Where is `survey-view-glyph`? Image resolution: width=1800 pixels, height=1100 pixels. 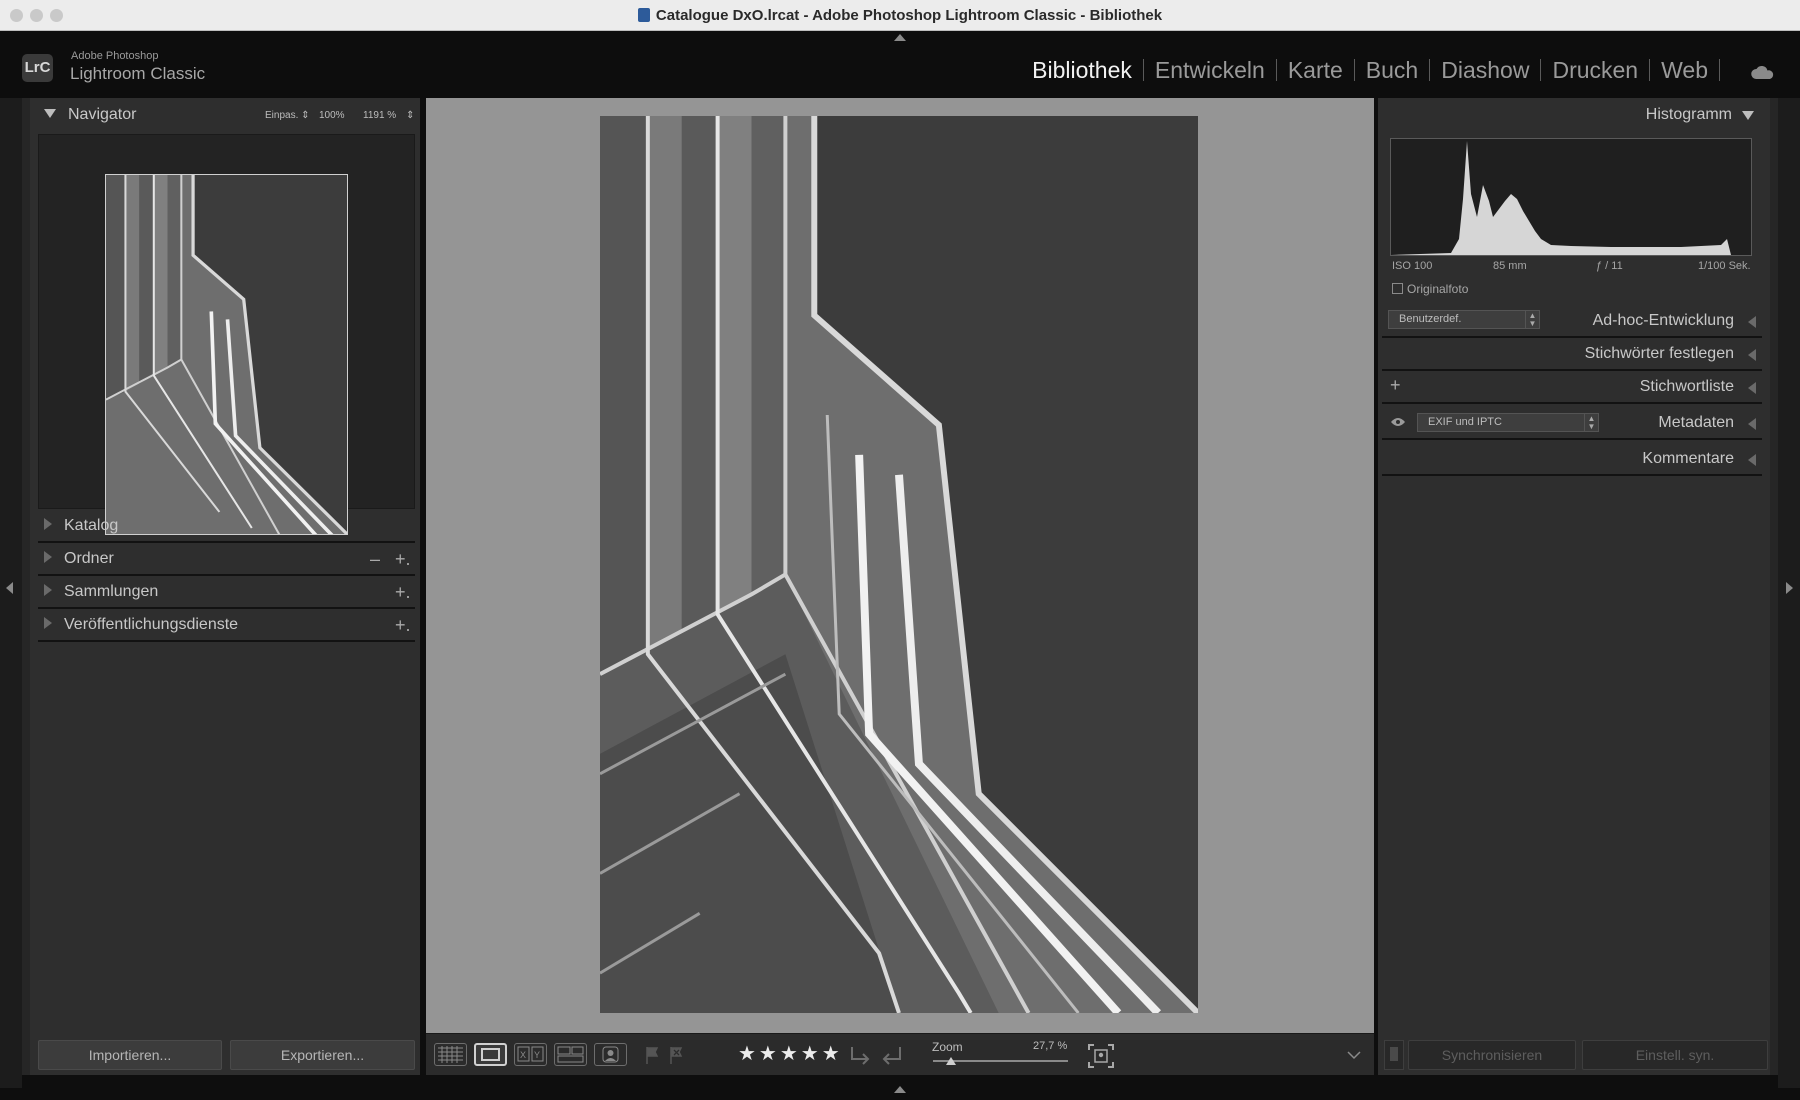
survey-view-glyph is located at coordinates (570, 1054).